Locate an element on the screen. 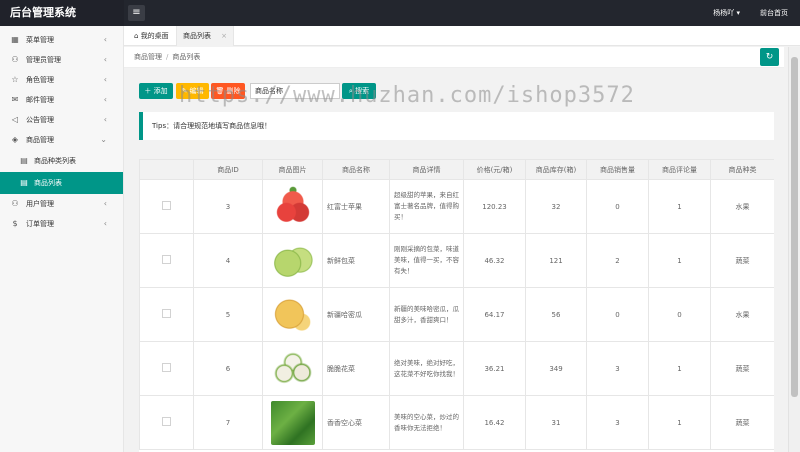 This screenshot has width=800, height=452. sidebar-item-product-kinds: ▤ 商品种类列表 is located at coordinates (61, 161).